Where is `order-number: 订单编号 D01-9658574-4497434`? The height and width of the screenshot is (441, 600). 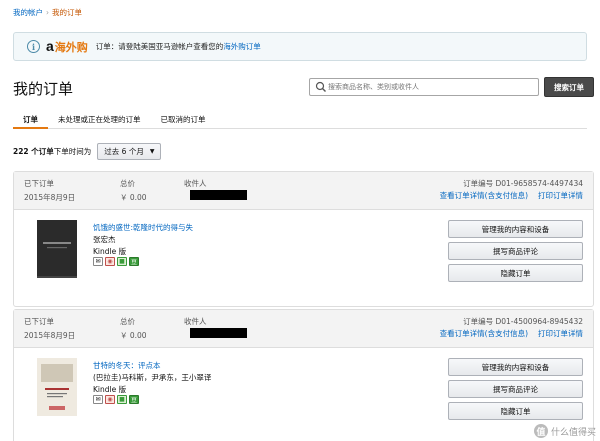 order-number: 订单编号 D01-9658574-4497434 is located at coordinates (523, 183).